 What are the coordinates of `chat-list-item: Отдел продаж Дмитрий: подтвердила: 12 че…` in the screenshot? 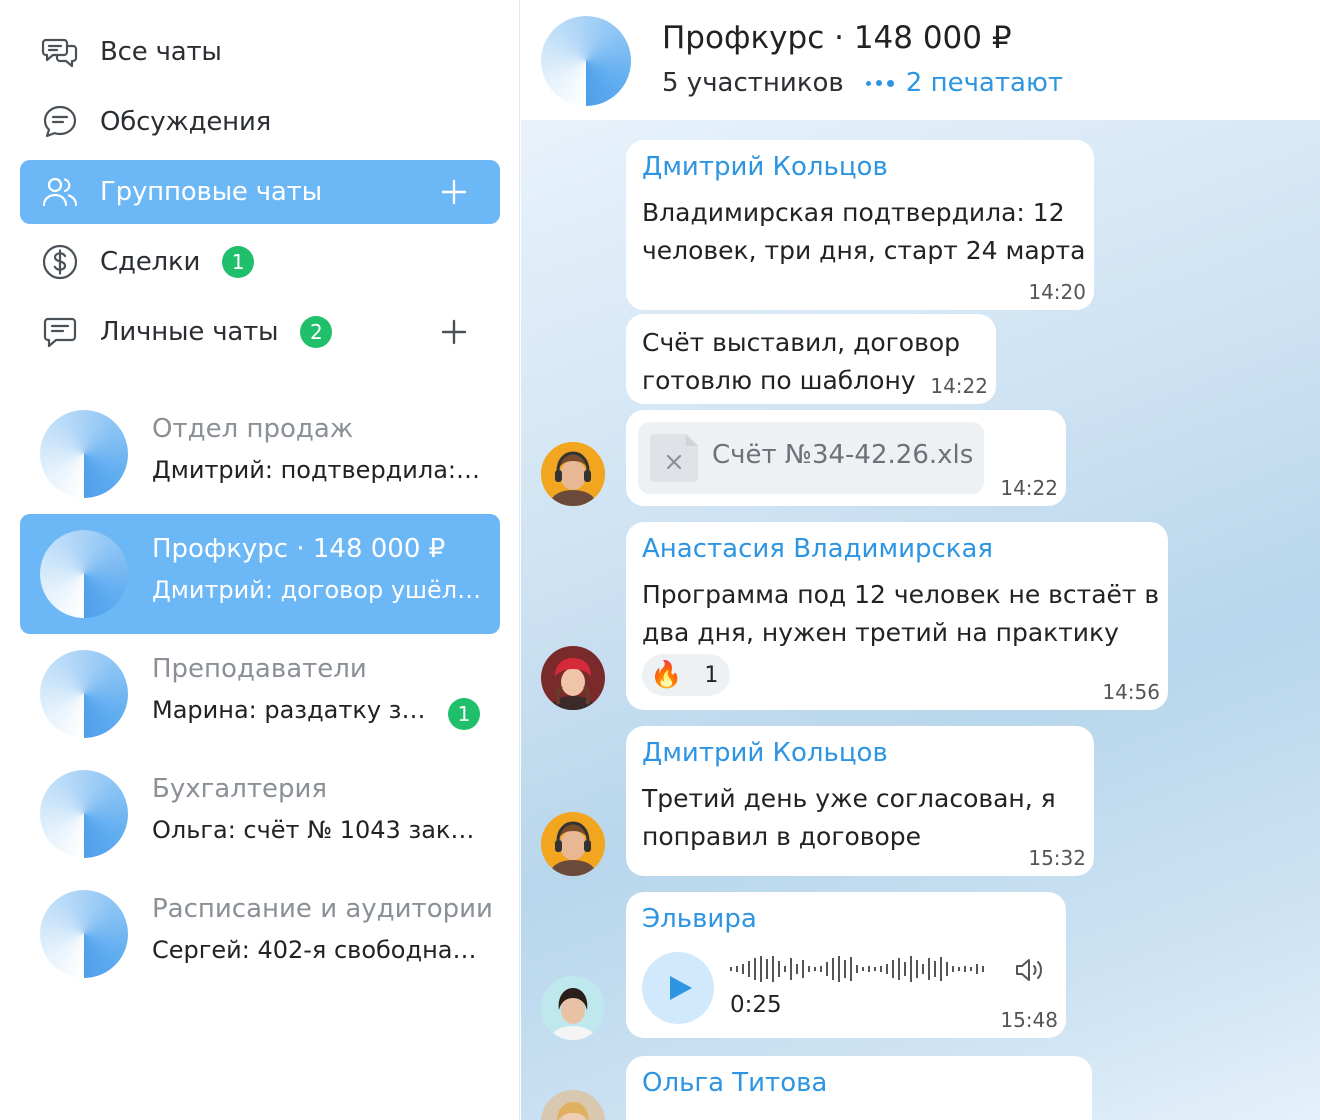 It's located at (260, 454).